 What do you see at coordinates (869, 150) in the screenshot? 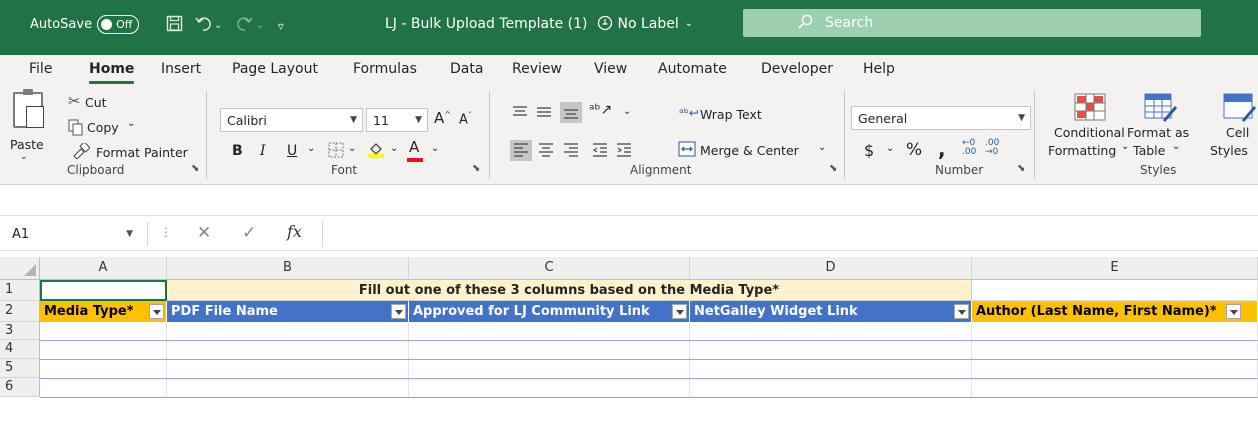
I see `currency-icon: $` at bounding box center [869, 150].